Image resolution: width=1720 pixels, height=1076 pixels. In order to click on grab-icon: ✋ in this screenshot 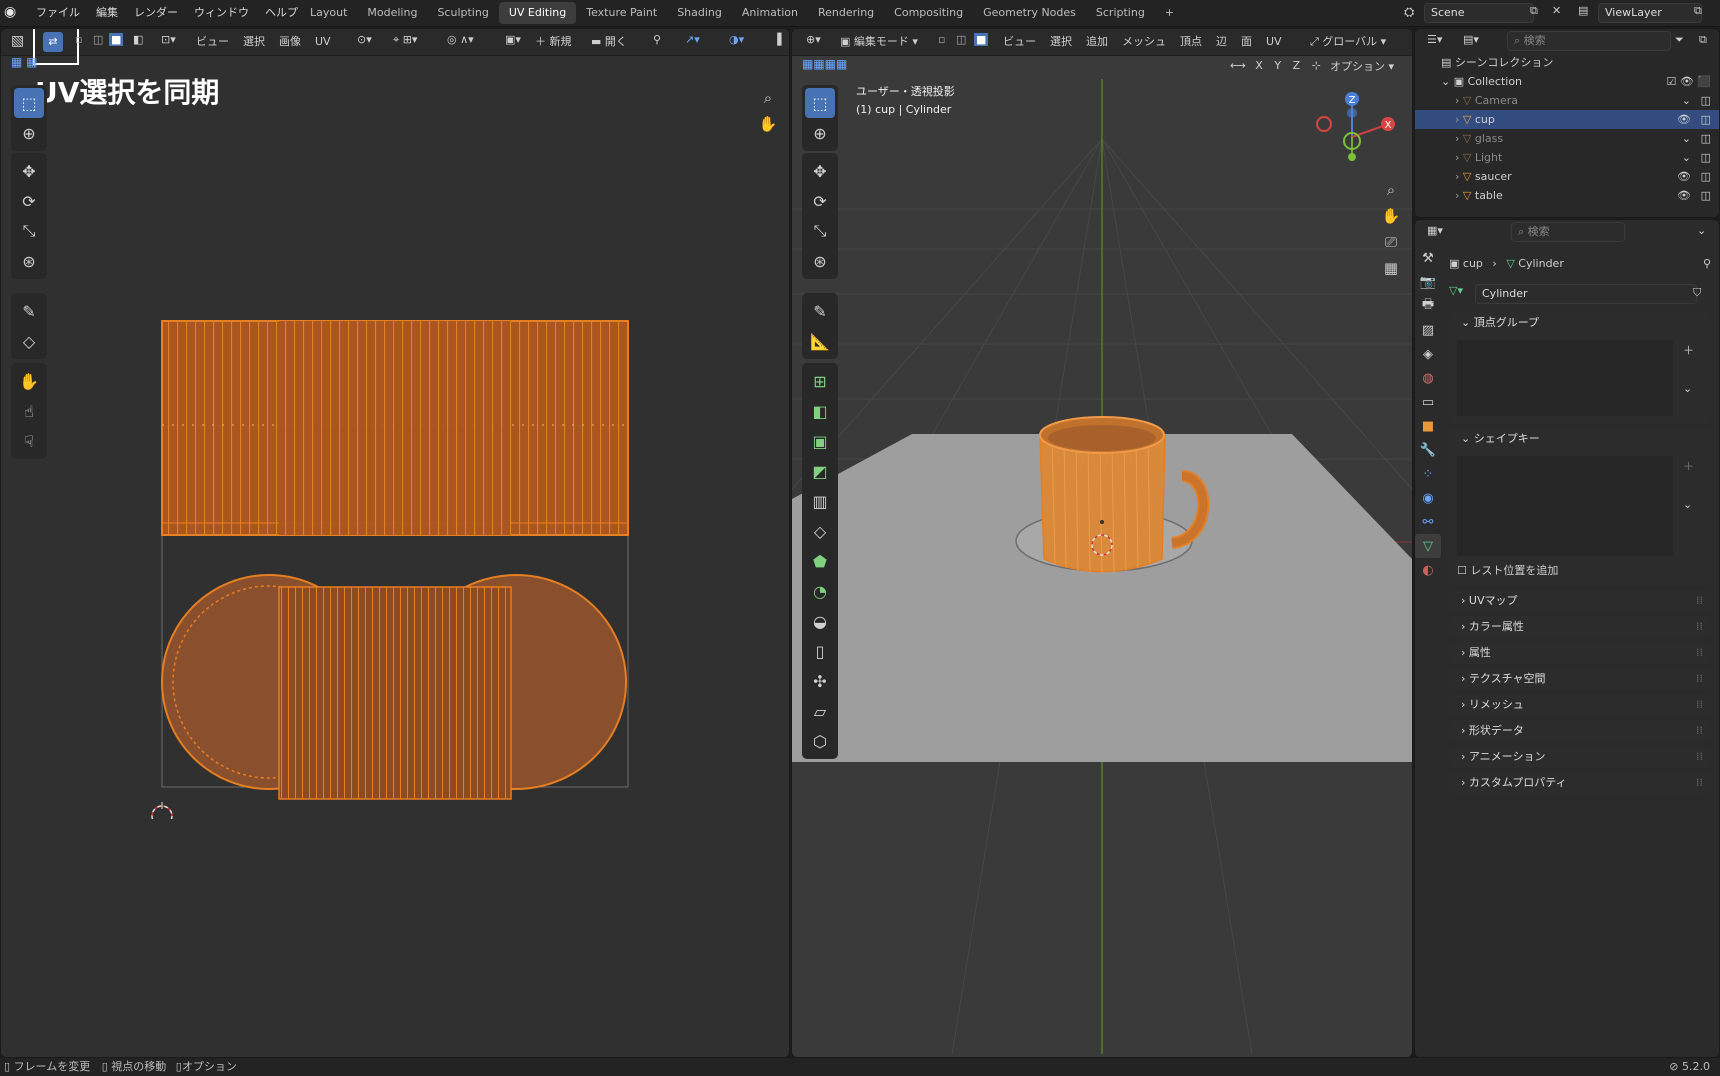, I will do `click(29, 381)`.